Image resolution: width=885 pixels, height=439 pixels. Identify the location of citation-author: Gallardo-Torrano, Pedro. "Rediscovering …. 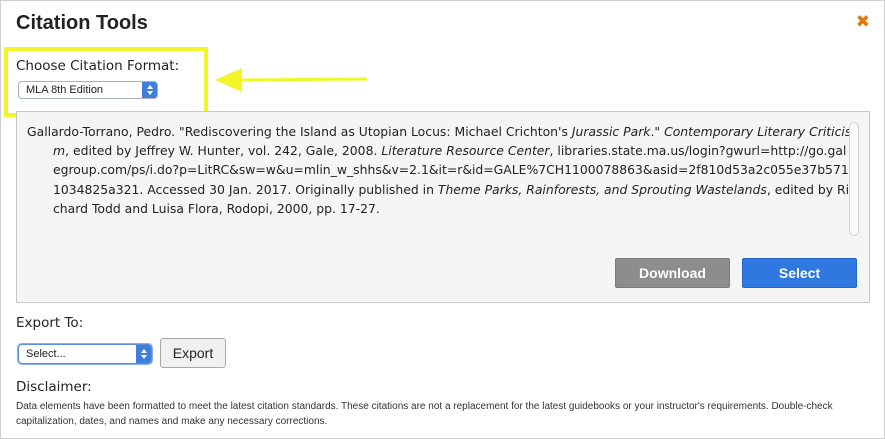
(299, 131).